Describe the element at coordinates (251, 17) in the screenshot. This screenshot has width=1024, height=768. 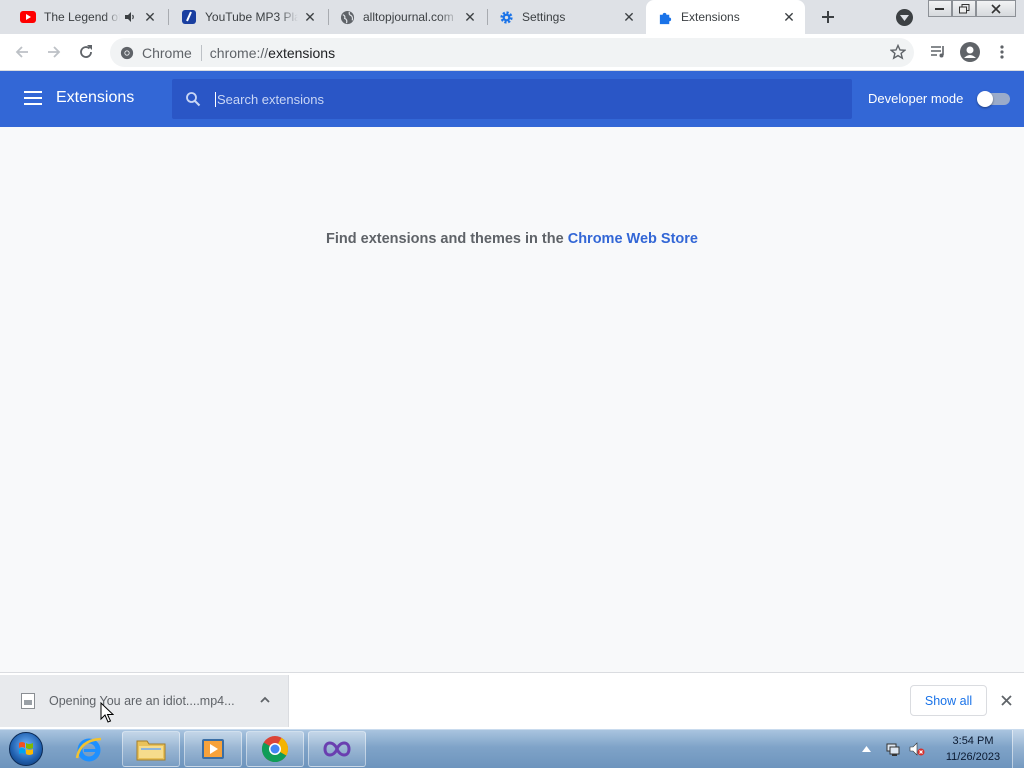
I see `tab-title: YouTube MP3 Pla` at that location.